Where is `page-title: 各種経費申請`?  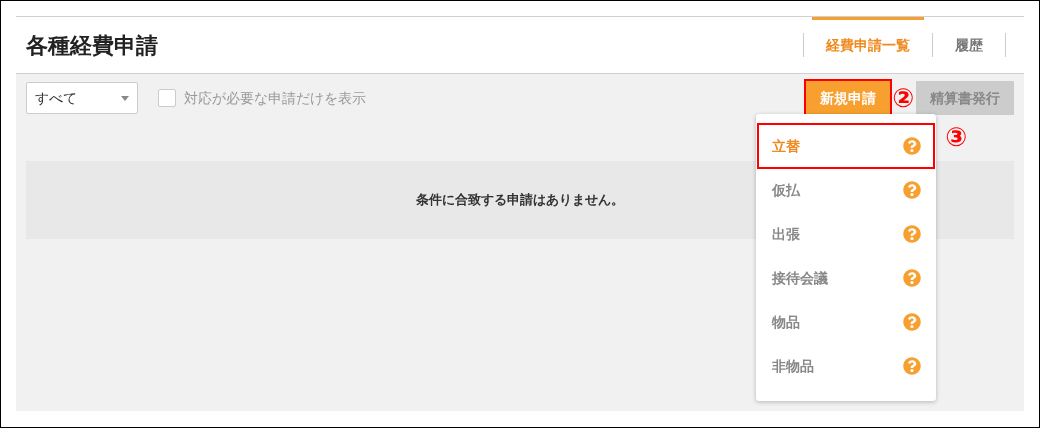
page-title: 各種経費申請 is located at coordinates (92, 45).